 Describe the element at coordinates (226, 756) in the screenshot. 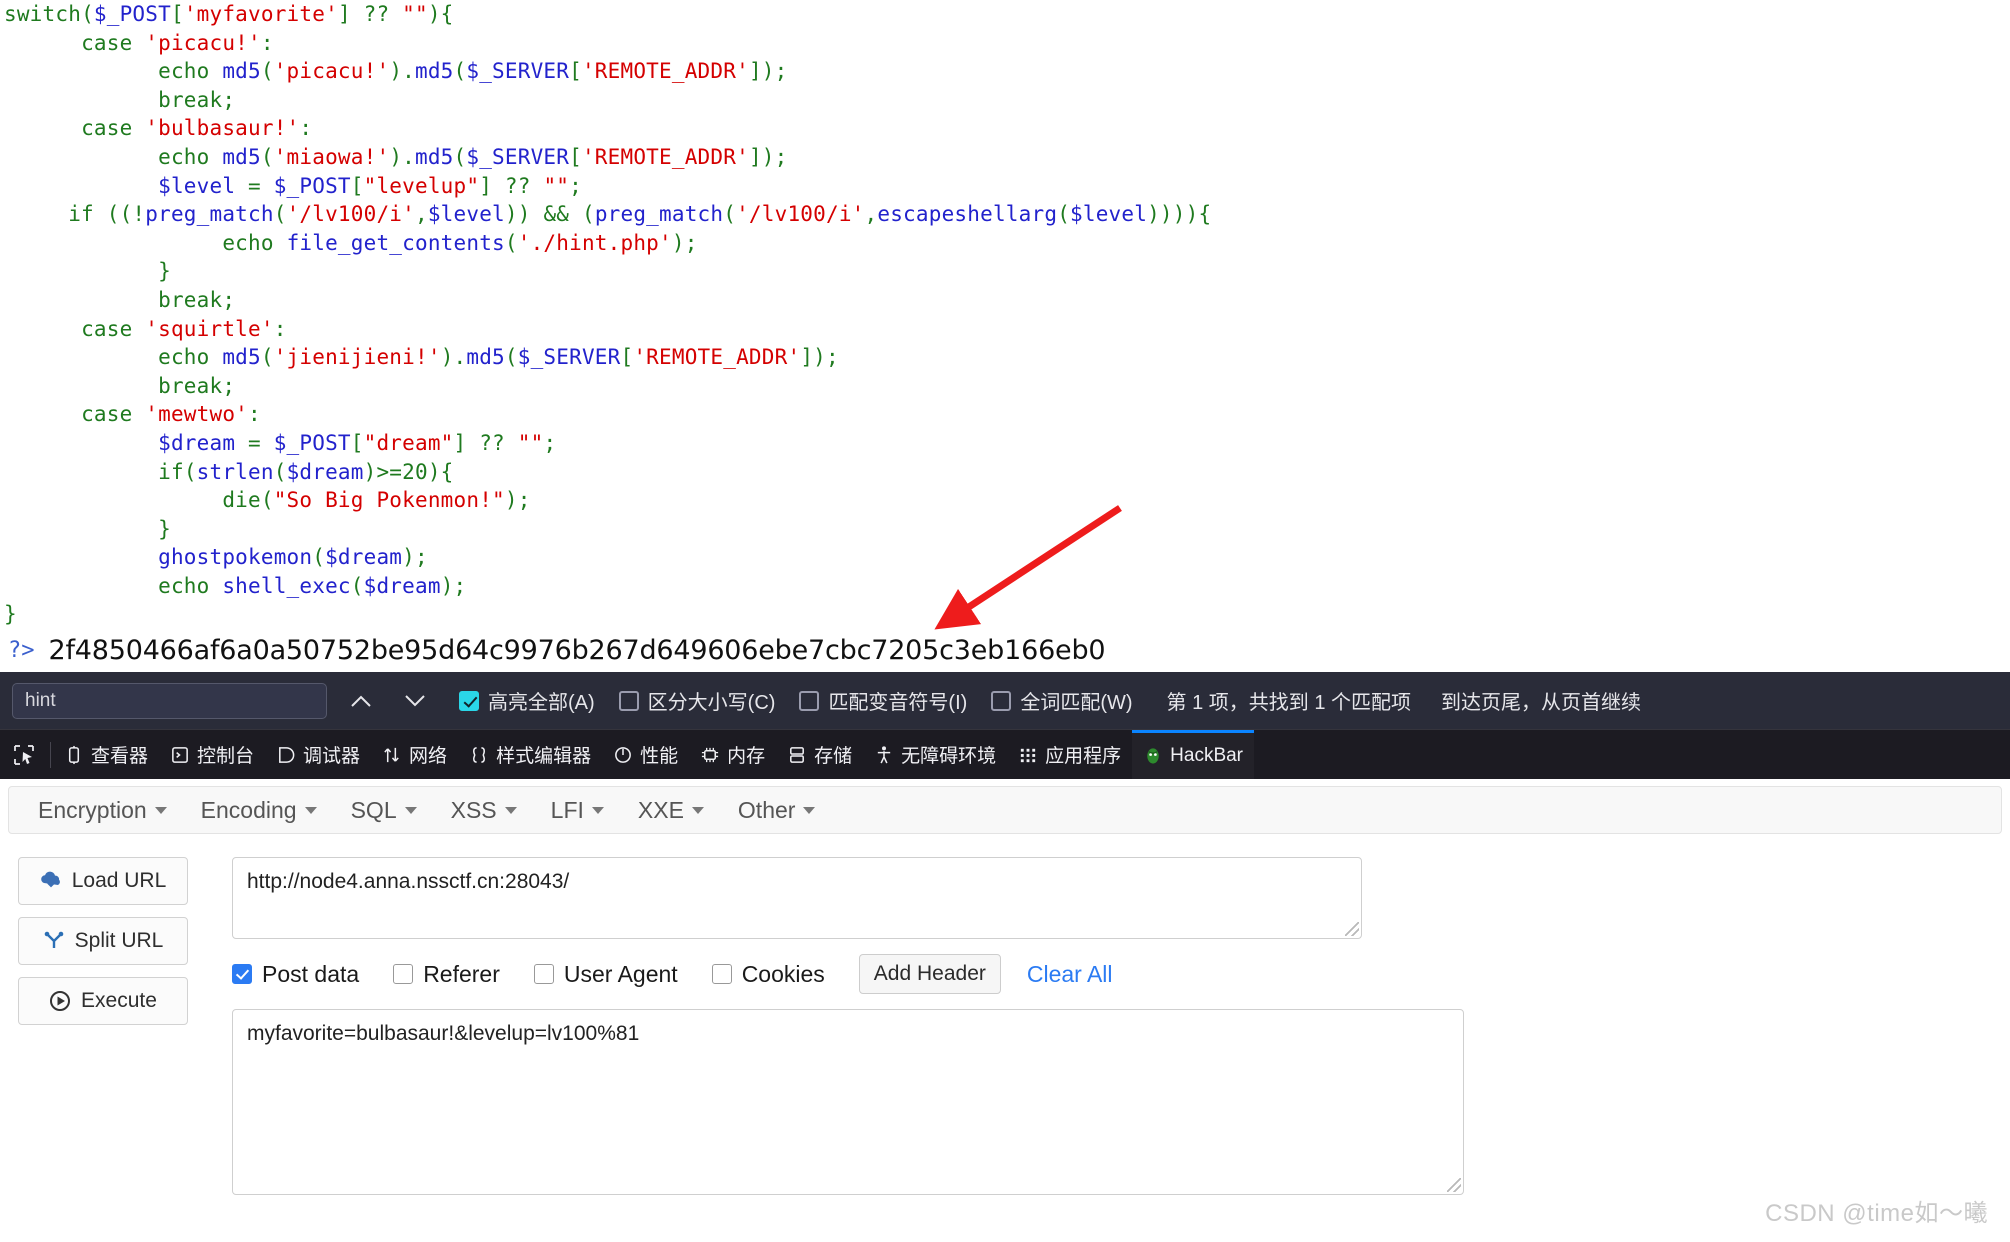

I see `devtools-tab-label: 控制台` at that location.